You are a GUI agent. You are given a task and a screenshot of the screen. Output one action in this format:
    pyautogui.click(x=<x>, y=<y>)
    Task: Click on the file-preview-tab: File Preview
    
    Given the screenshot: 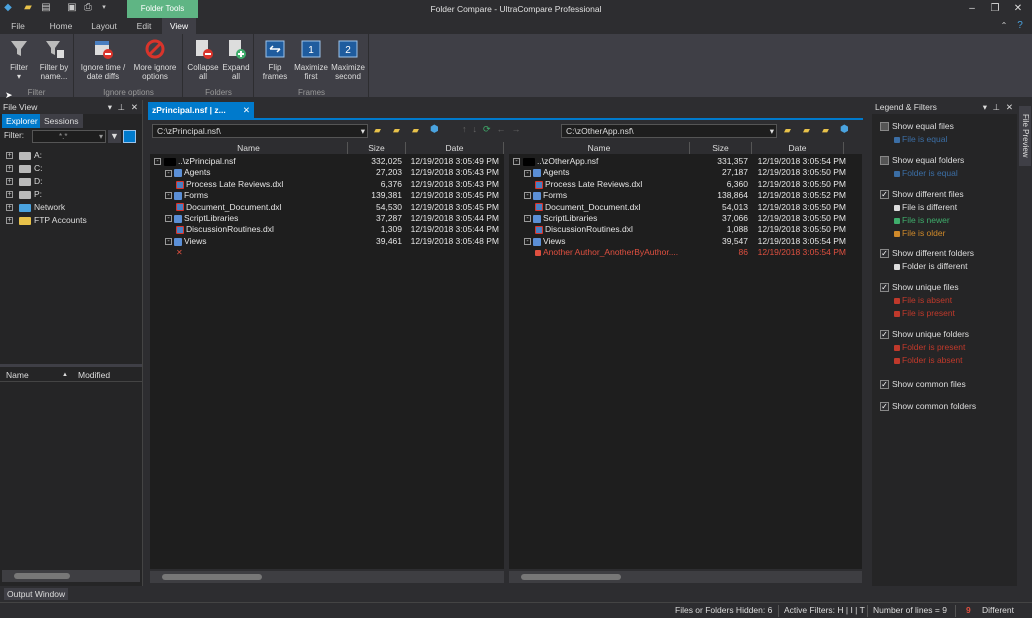 What is the action you would take?
    pyautogui.click(x=1025, y=136)
    